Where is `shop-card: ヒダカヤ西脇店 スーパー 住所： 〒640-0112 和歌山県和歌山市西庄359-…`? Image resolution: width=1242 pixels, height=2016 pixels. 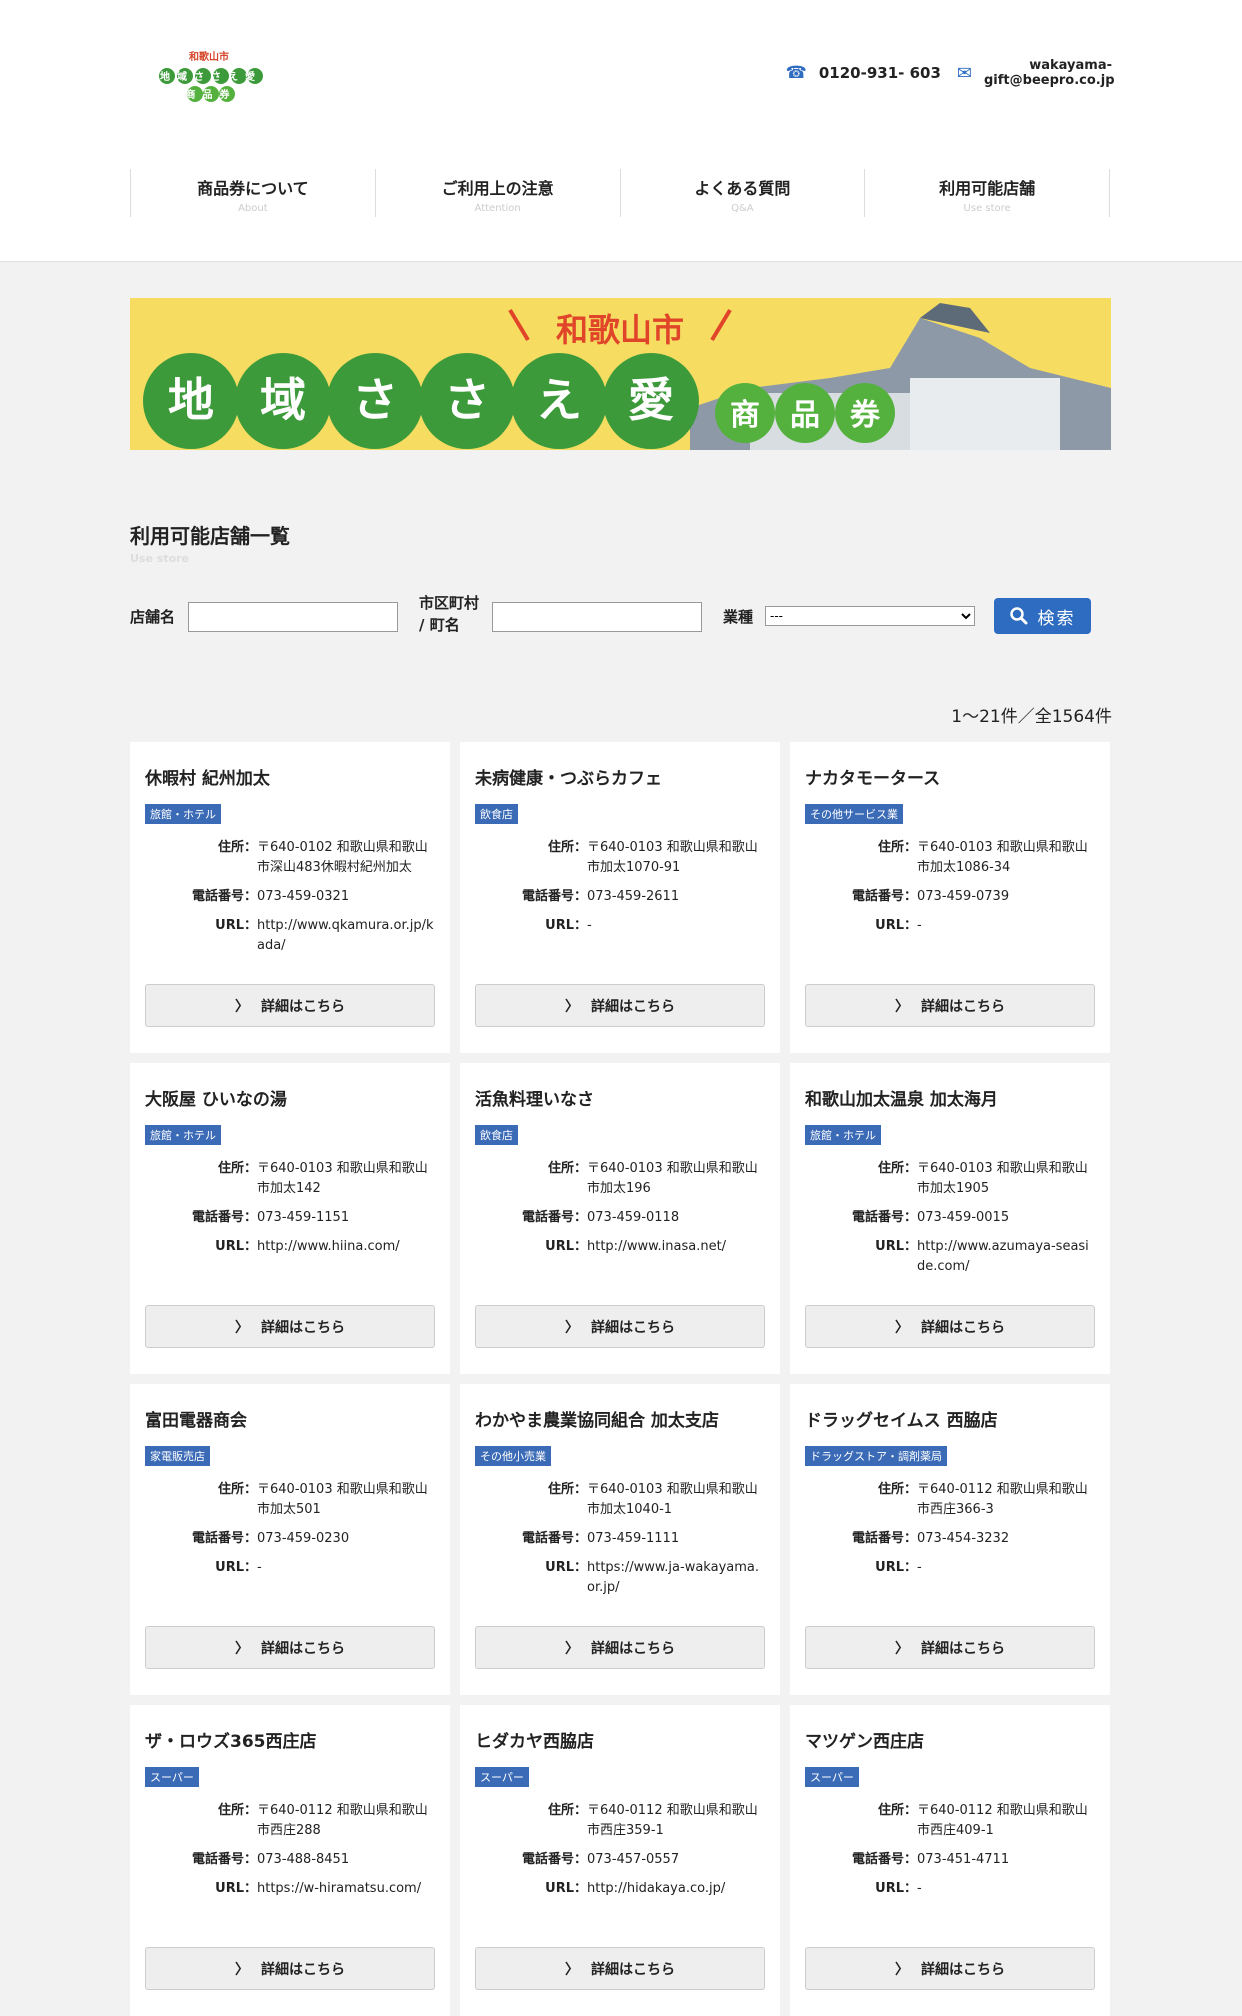 shop-card: ヒダカヤ西脇店 スーパー 住所： 〒640-0112 和歌山県和歌山市西庄359-… is located at coordinates (620, 1860).